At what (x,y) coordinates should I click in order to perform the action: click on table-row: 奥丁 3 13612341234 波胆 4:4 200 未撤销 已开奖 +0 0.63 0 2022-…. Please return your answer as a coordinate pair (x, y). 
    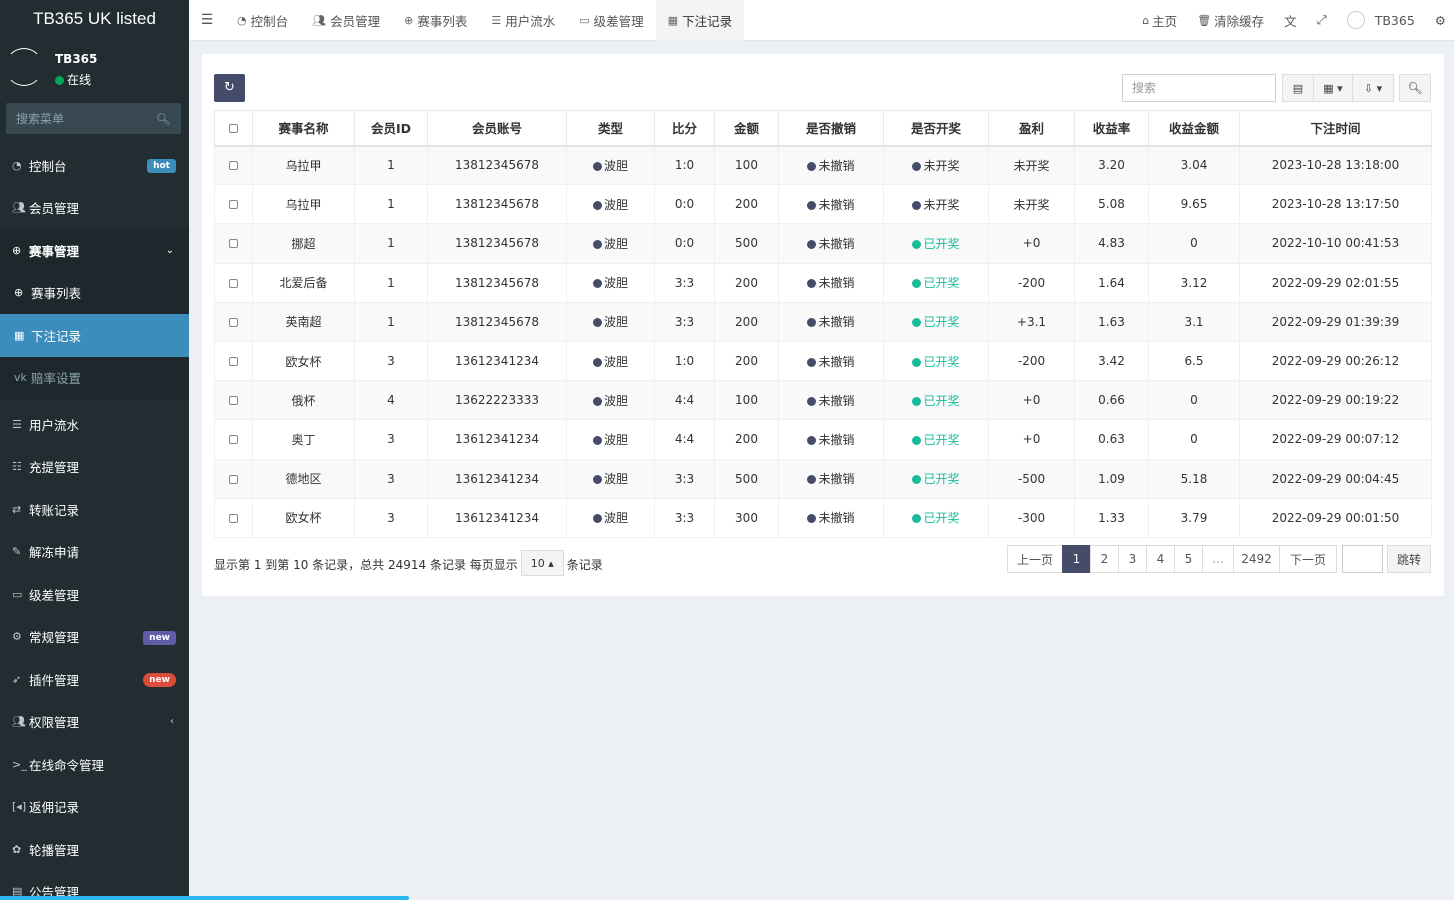
    Looking at the image, I should click on (823, 439).